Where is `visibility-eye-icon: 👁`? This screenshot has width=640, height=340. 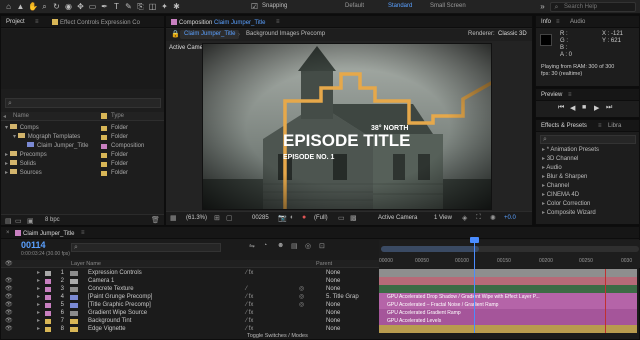 visibility-eye-icon: 👁 is located at coordinates (9, 329).